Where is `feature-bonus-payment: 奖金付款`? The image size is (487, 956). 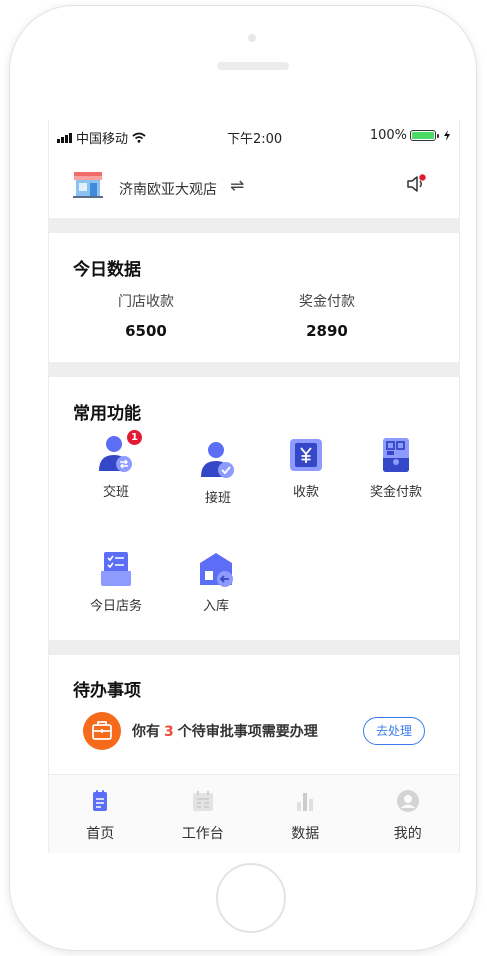 feature-bonus-payment: 奖金付款 is located at coordinates (396, 467).